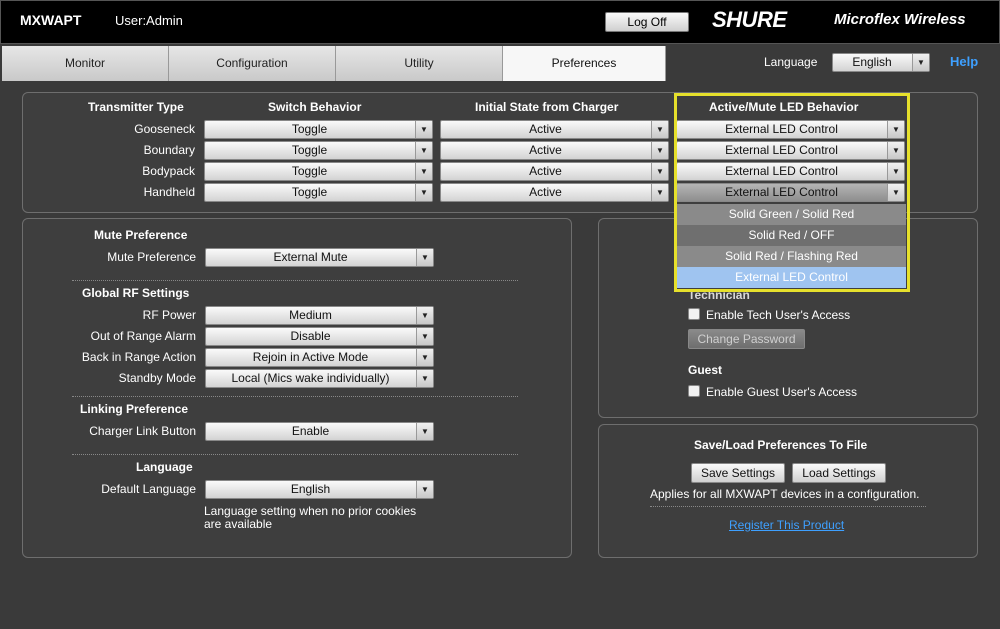  Describe the element at coordinates (705, 370) in the screenshot. I see `guest-title: Guest` at that location.